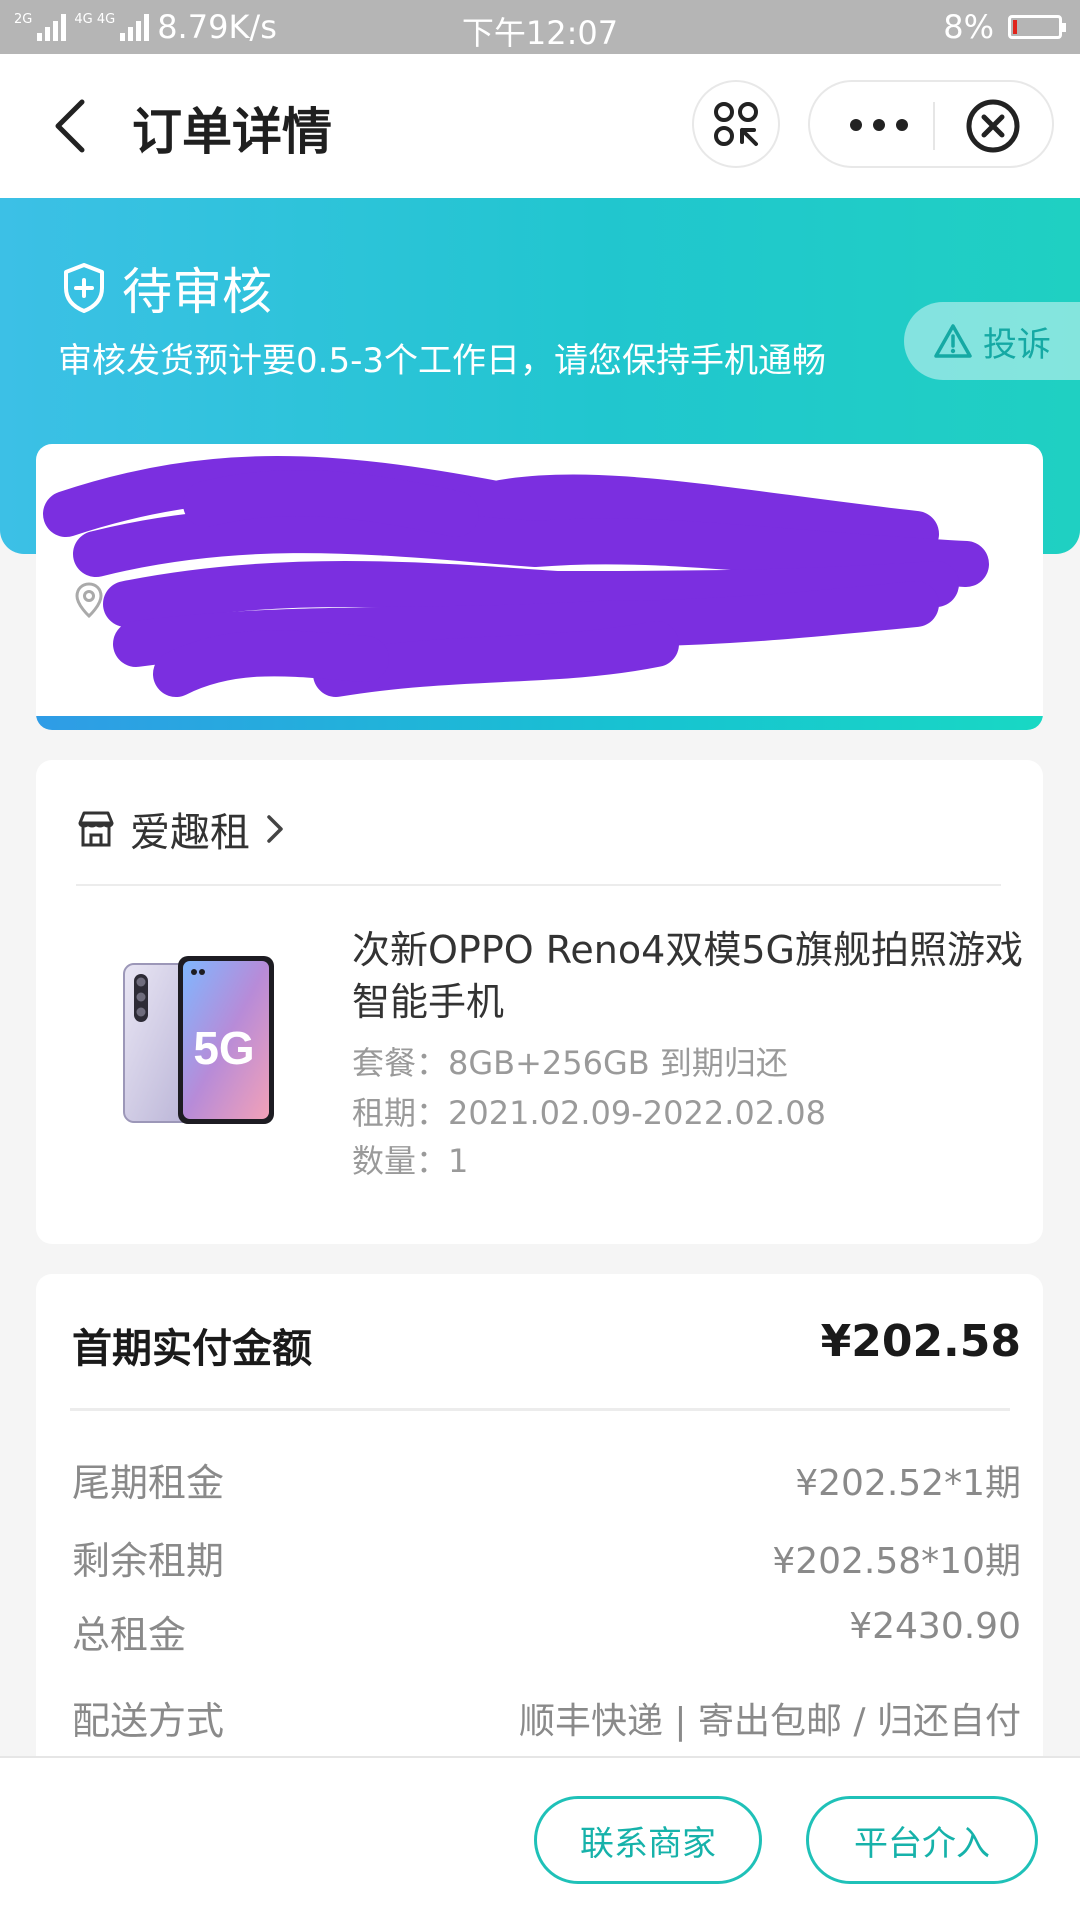 Image resolution: width=1080 pixels, height=1922 pixels. I want to click on battery-icon, so click(1037, 27).